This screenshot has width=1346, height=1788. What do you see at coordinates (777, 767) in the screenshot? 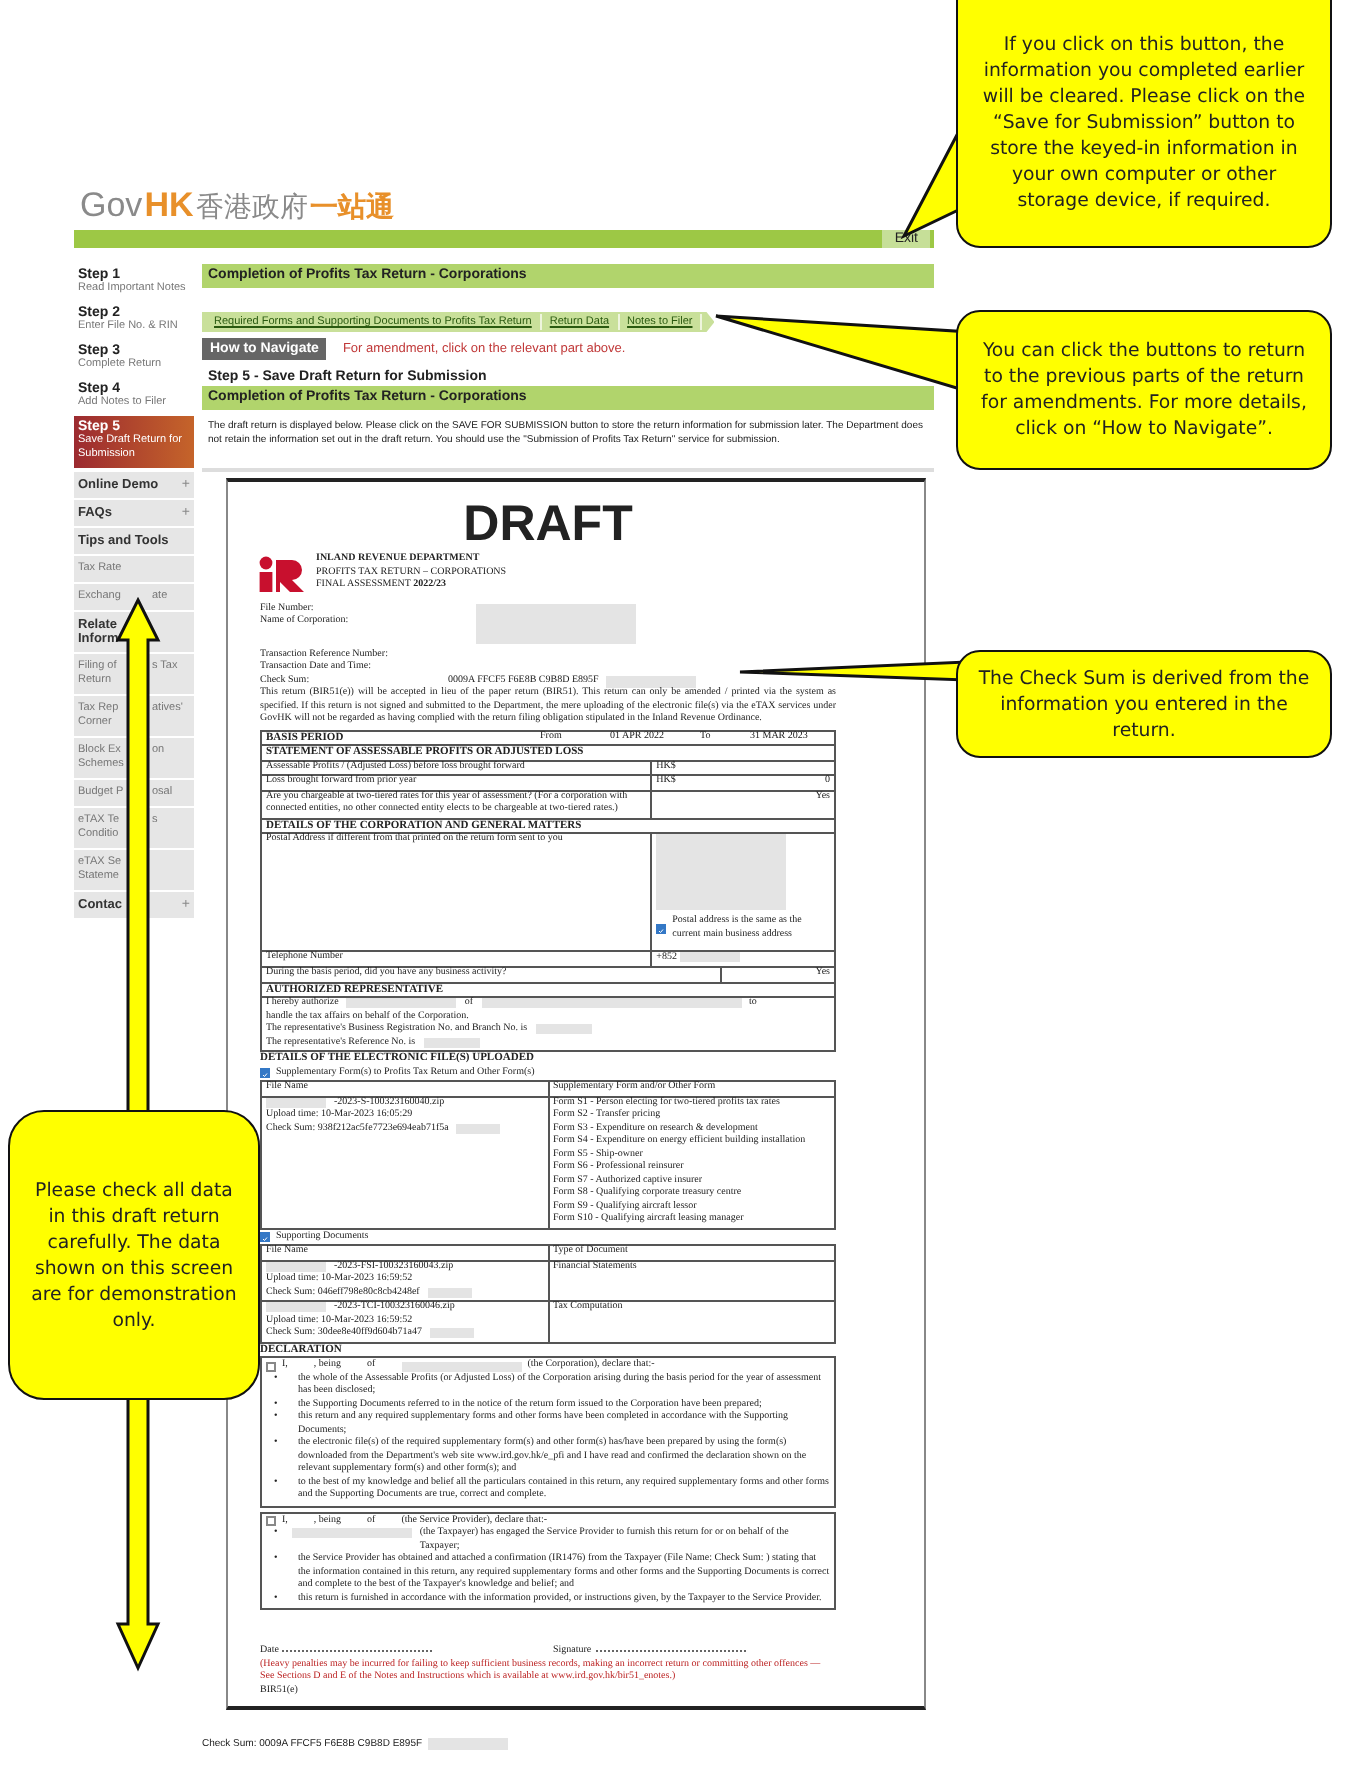
I see `table-cell` at bounding box center [777, 767].